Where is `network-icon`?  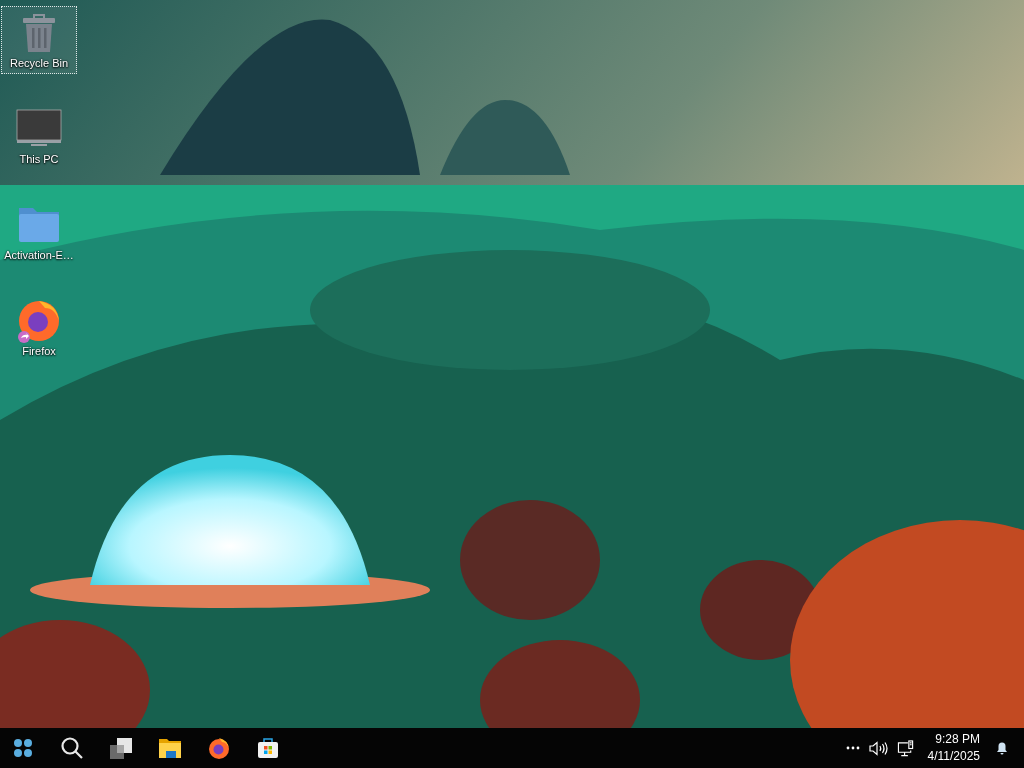 network-icon is located at coordinates (905, 748).